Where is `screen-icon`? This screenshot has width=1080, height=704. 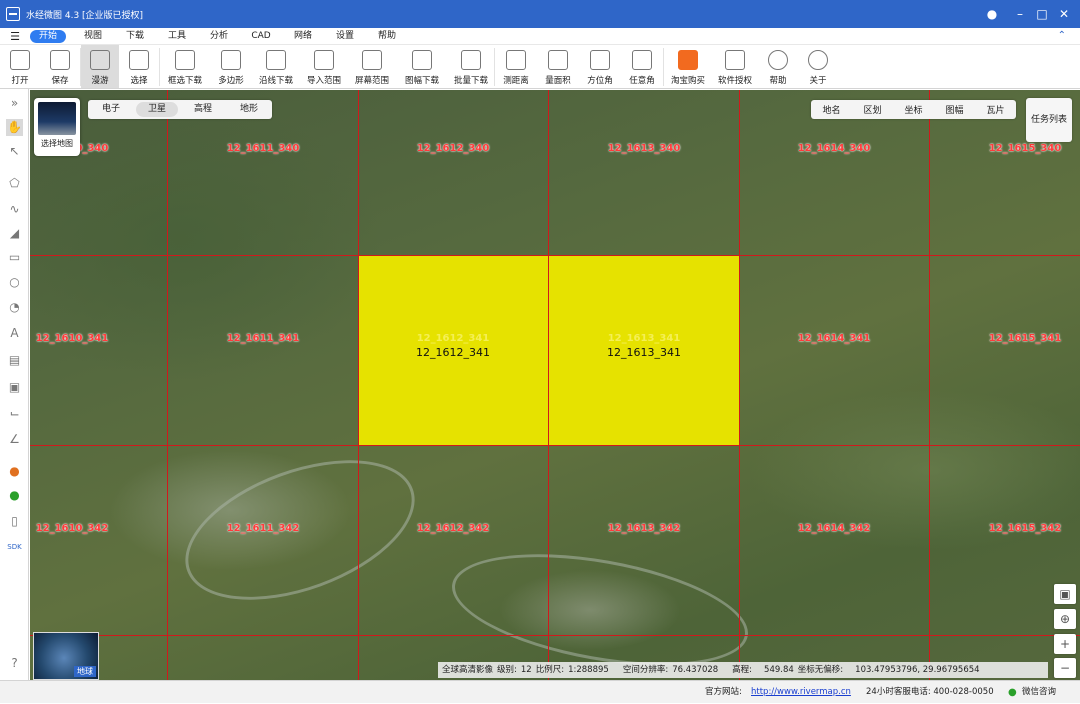 screen-icon is located at coordinates (372, 60).